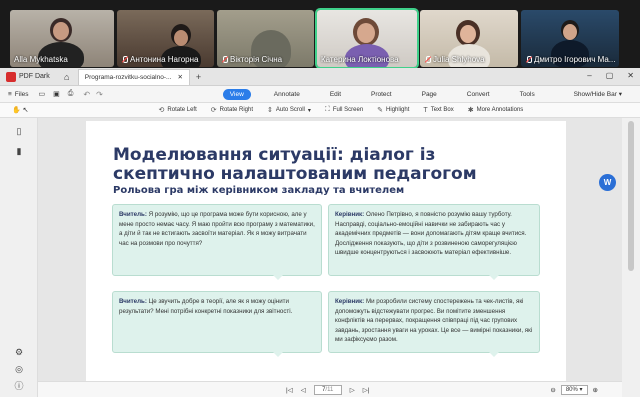 This screenshot has height=397, width=640. Describe the element at coordinates (496, 110) in the screenshot. I see `more-annotations-button: ✱ More Annotations` at that location.